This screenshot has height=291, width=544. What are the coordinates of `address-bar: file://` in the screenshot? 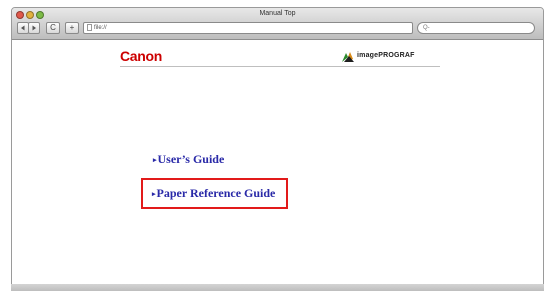 It's located at (248, 28).